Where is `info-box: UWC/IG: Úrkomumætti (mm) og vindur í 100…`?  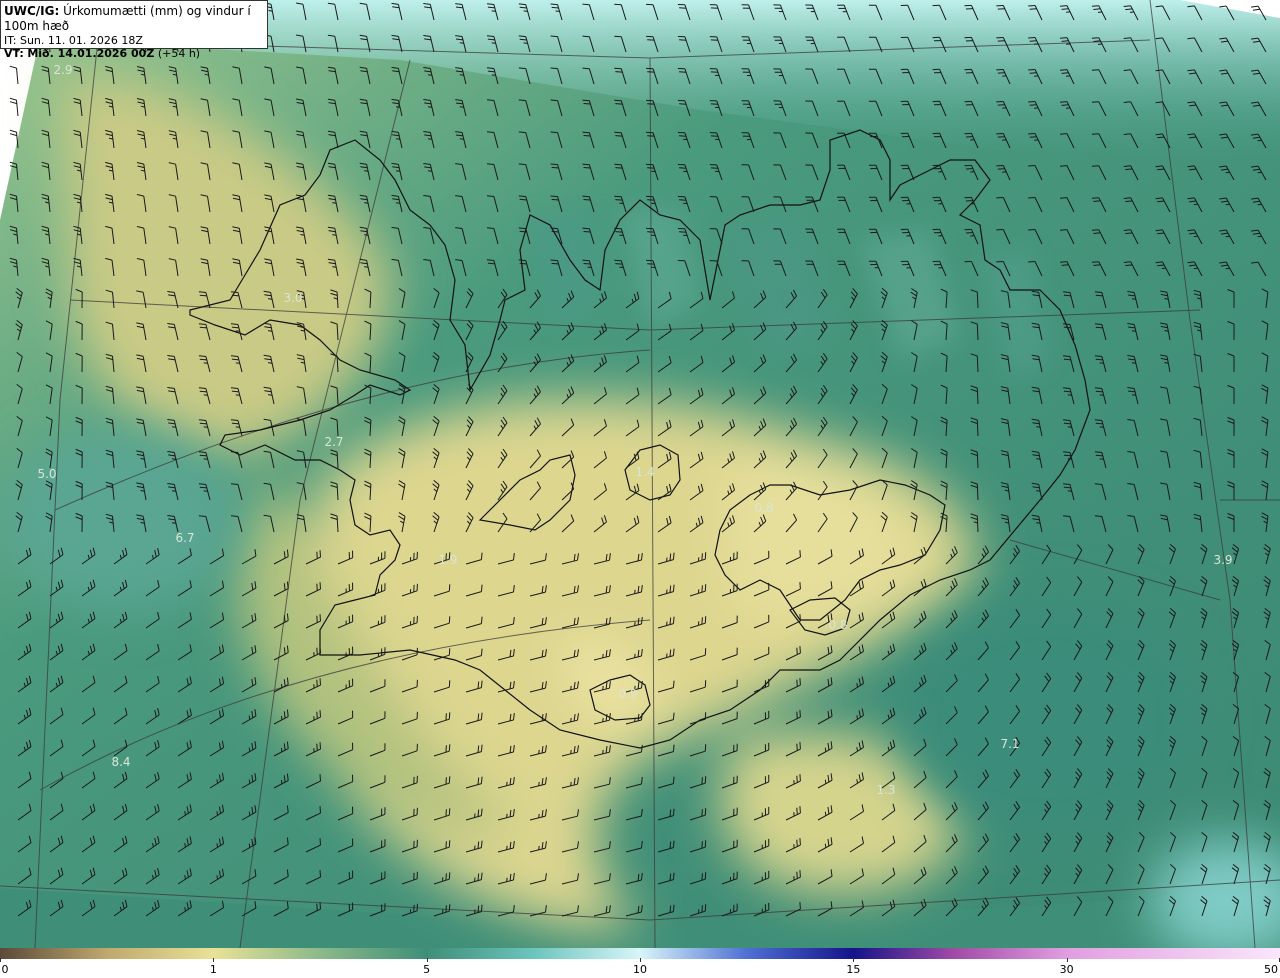 info-box: UWC/IG: Úrkomumætti (mm) og vindur í 100… is located at coordinates (134, 30).